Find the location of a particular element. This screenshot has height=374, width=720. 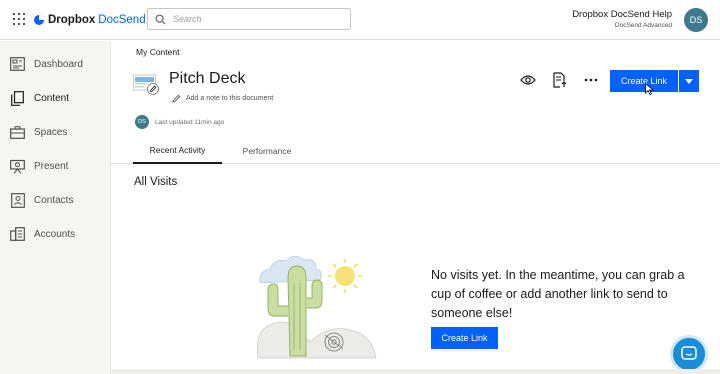

last-updated-text: Last updated 11min ago is located at coordinates (190, 122).